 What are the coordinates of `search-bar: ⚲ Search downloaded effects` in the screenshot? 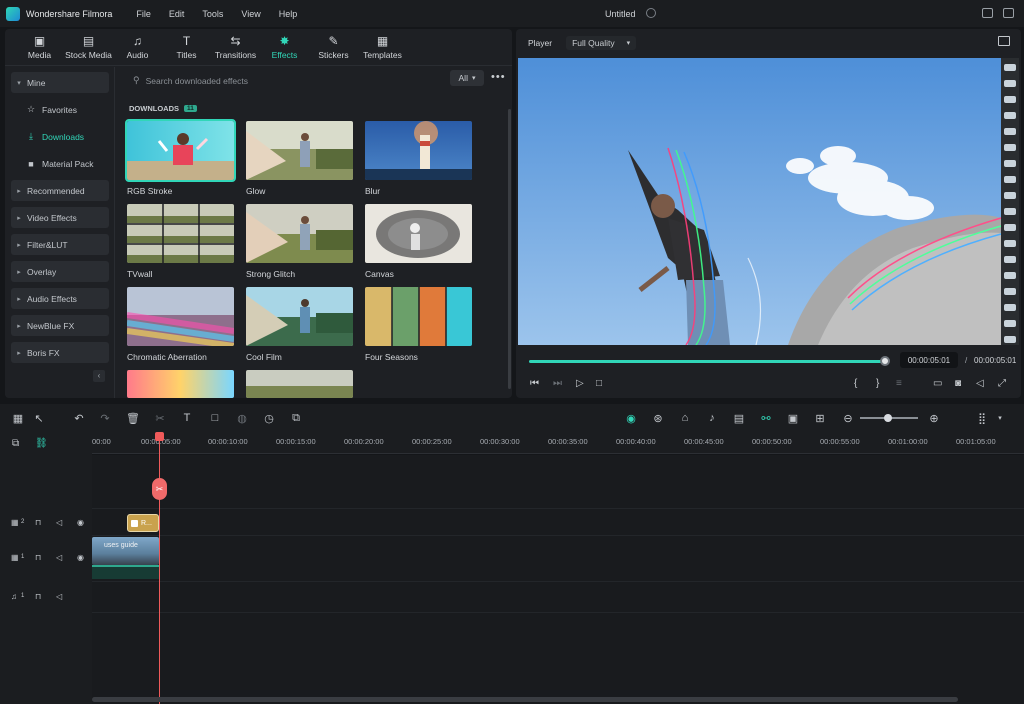 It's located at (190, 80).